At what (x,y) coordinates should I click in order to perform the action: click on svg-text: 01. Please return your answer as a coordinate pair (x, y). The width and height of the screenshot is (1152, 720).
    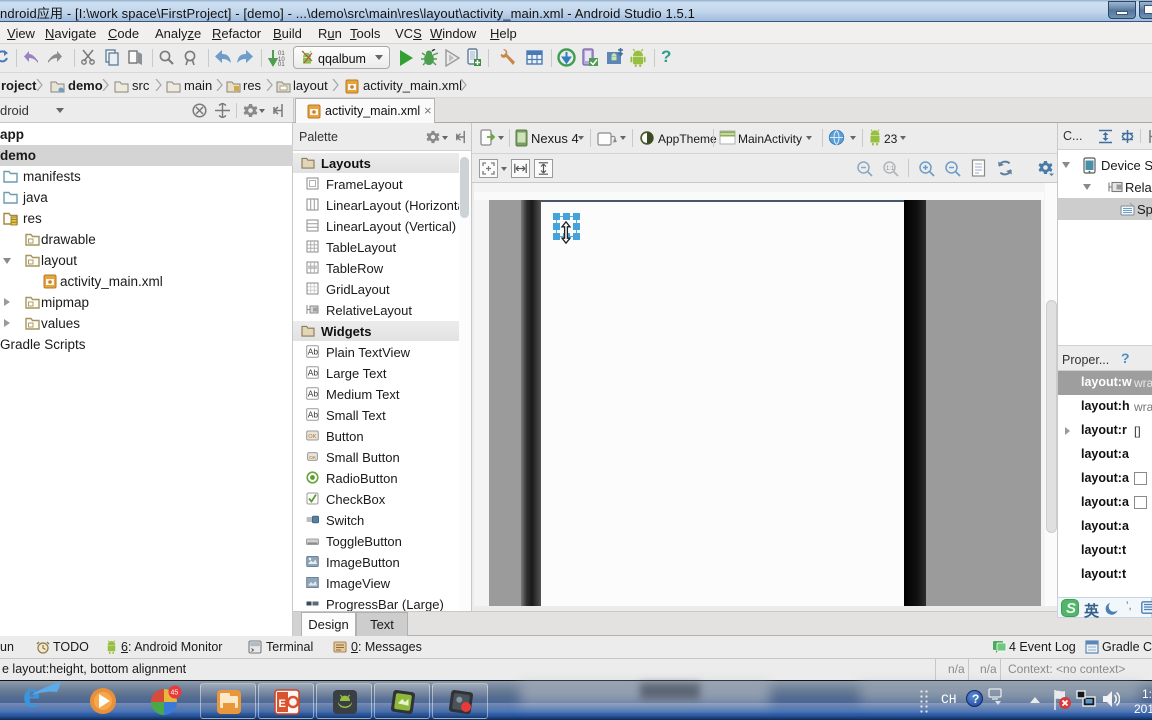
    Looking at the image, I should click on (281, 64).